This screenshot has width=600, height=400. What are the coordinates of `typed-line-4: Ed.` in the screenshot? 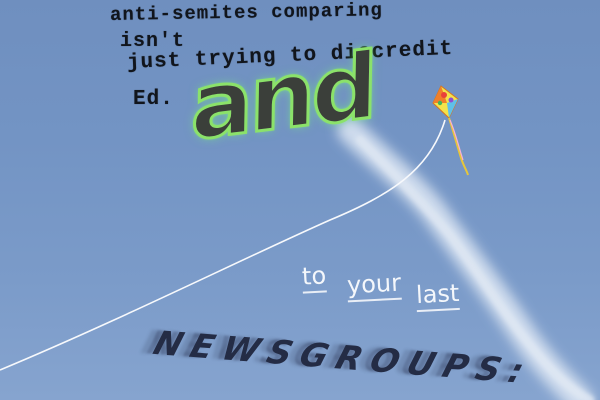 It's located at (153, 99).